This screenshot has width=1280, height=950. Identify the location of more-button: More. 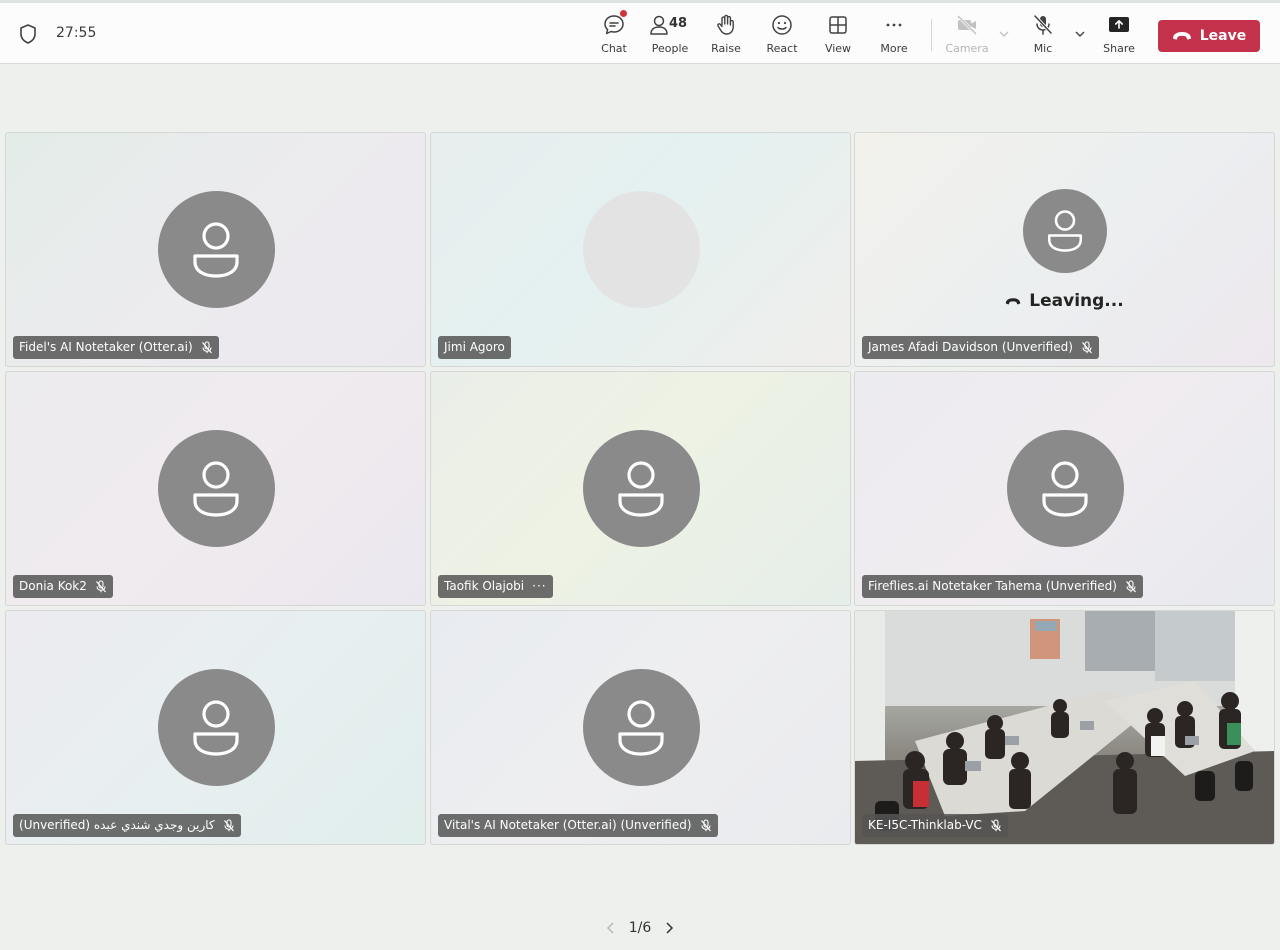
(894, 36).